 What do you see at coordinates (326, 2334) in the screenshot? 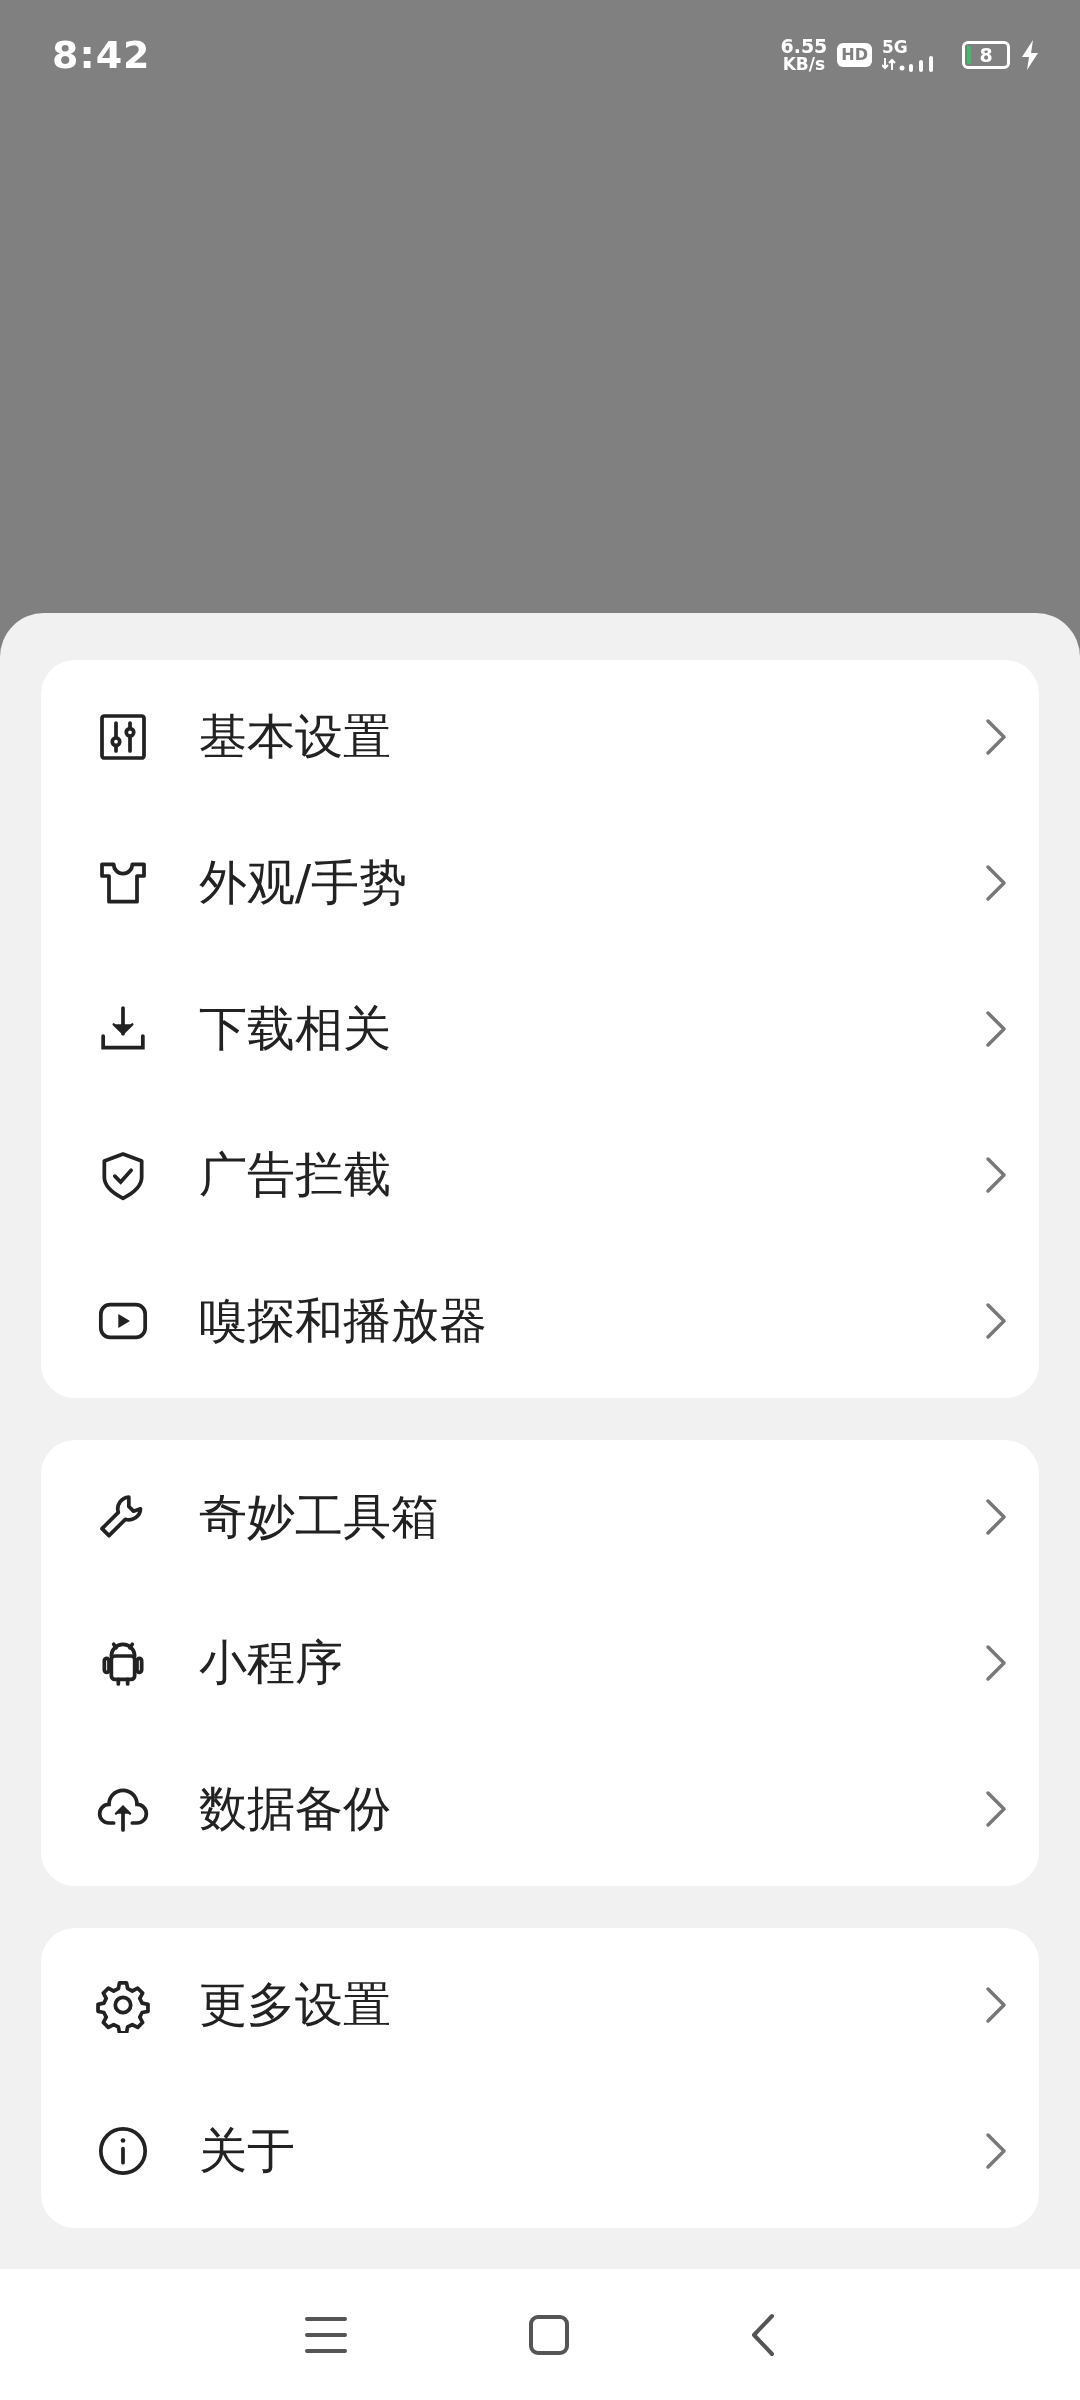
I see `menu-icon` at bounding box center [326, 2334].